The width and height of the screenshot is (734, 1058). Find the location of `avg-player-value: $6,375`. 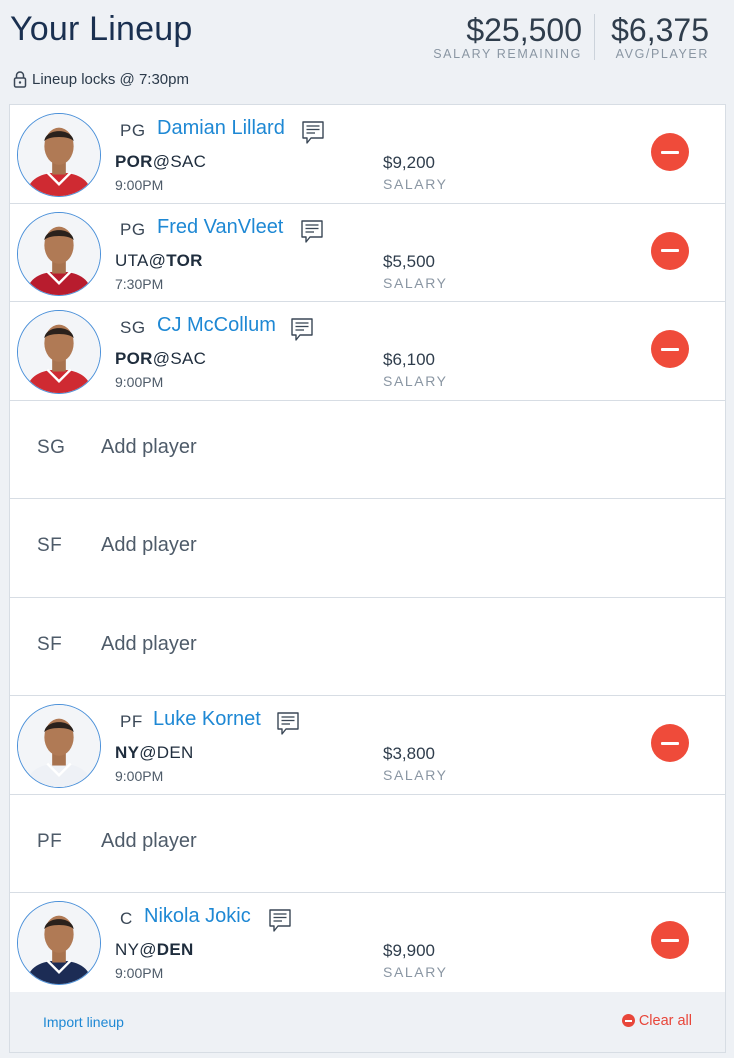

avg-player-value: $6,375 is located at coordinates (660, 30).